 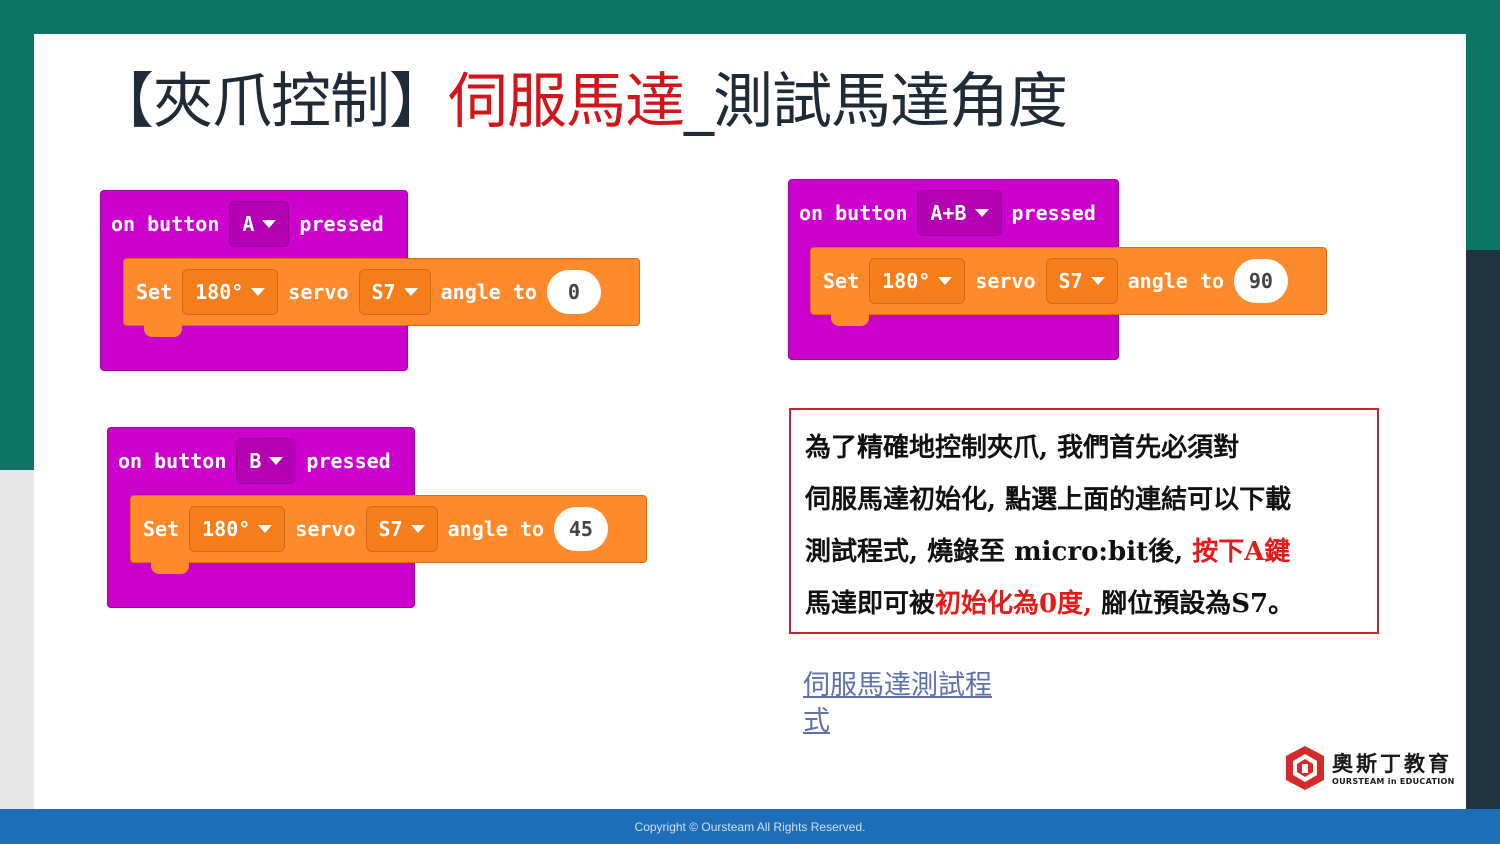 I want to click on oursteam-logo: 奧斯丁教育 OURSTEAM in EDUCATION, so click(x=1369, y=768).